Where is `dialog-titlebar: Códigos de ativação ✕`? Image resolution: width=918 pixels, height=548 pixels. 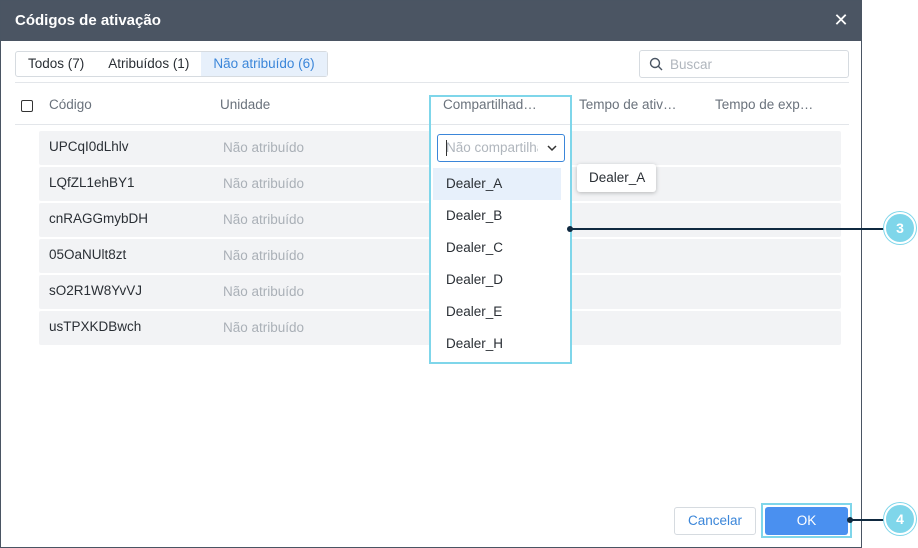 dialog-titlebar: Códigos de ativação ✕ is located at coordinates (431, 21).